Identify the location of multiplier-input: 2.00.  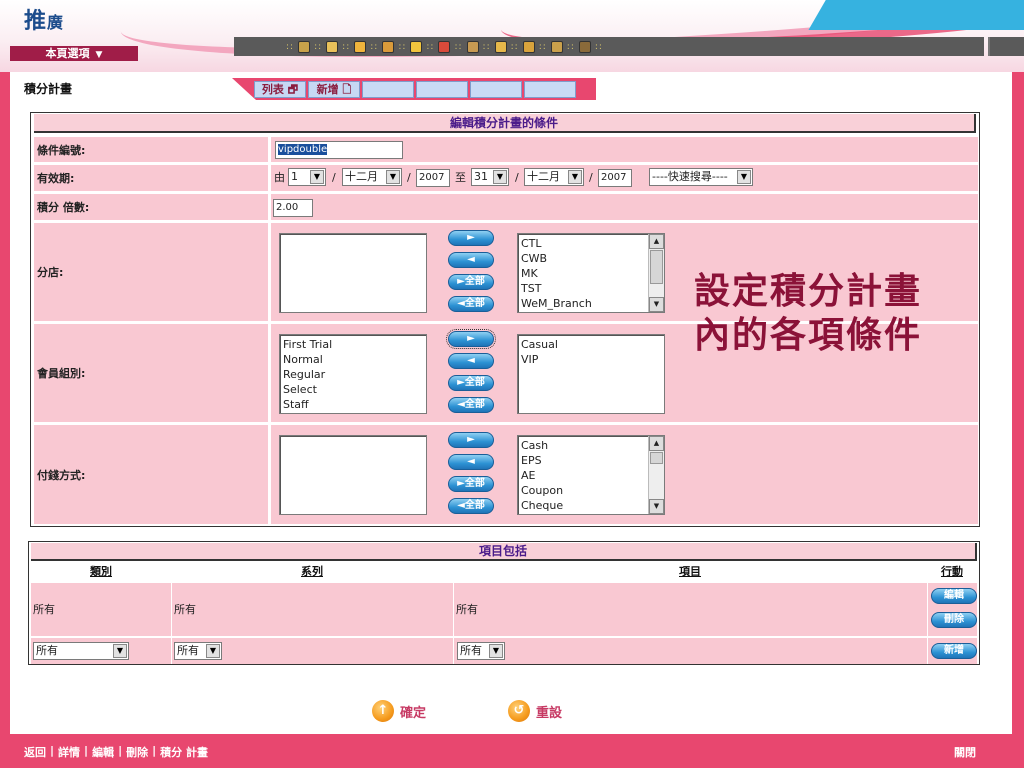
(293, 208).